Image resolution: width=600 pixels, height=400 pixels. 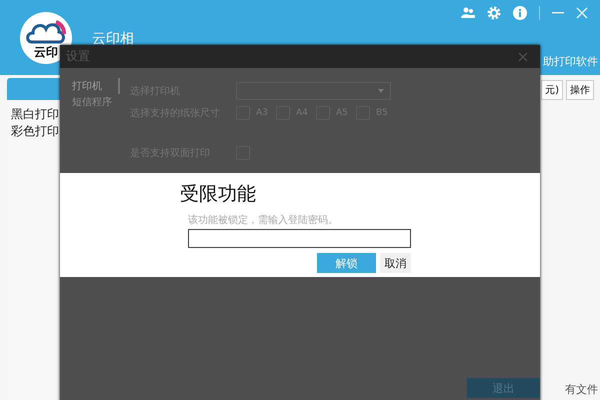 What do you see at coordinates (313, 91) in the screenshot?
I see `printer-dropdown` at bounding box center [313, 91].